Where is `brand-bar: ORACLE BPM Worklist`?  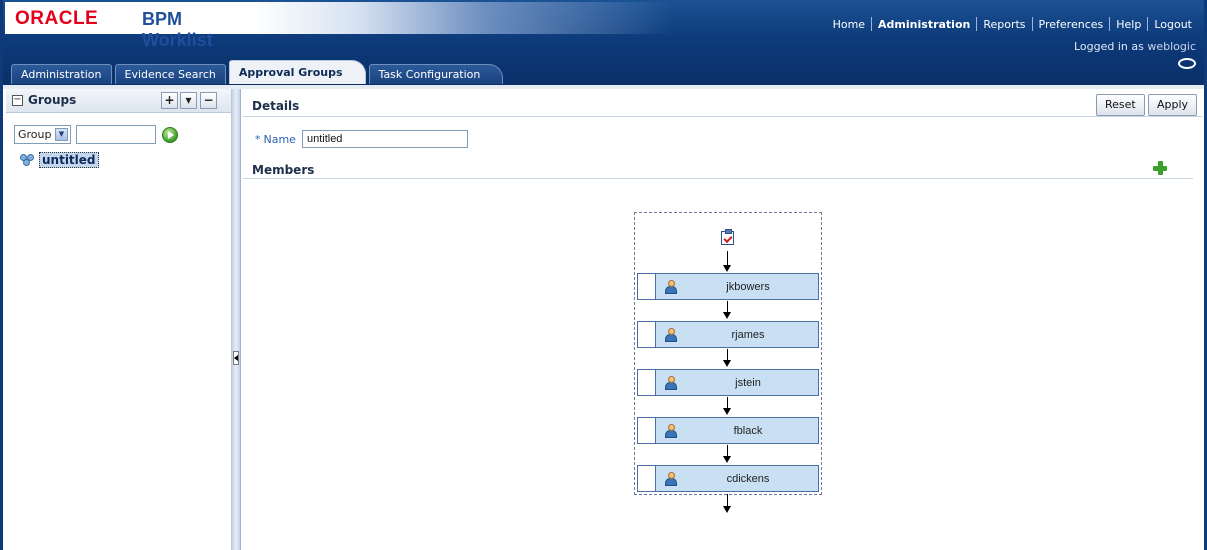 brand-bar: ORACLE BPM Worklist is located at coordinates (129, 26).